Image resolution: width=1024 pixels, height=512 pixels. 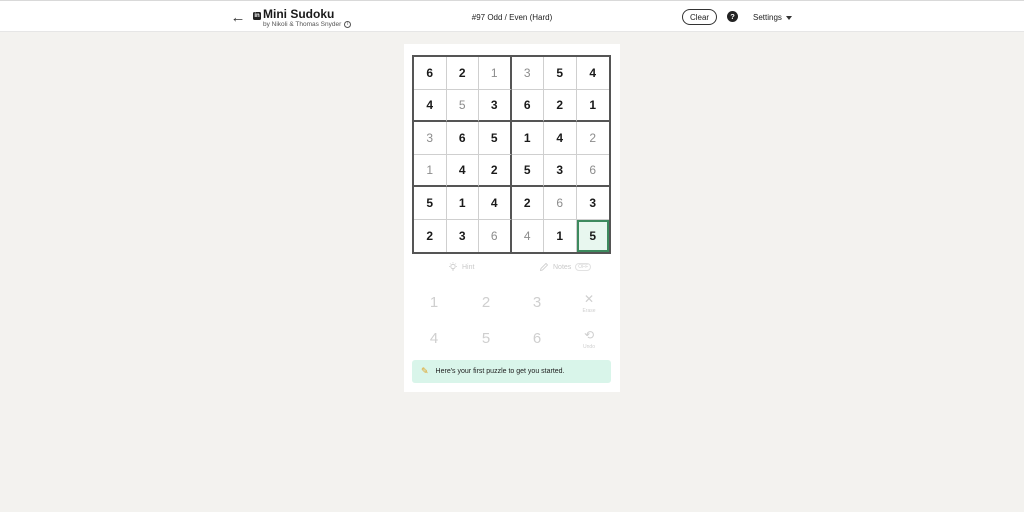 I want to click on clear-button: Clear, so click(x=699, y=17).